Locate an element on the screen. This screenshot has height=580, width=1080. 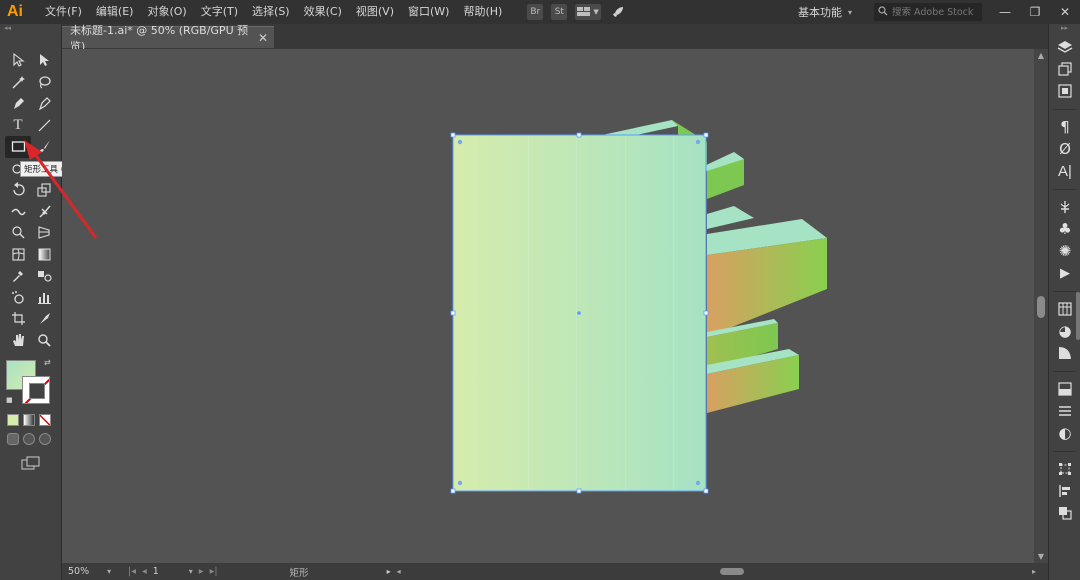
scale-tool-icon is located at coordinates (44, 190).